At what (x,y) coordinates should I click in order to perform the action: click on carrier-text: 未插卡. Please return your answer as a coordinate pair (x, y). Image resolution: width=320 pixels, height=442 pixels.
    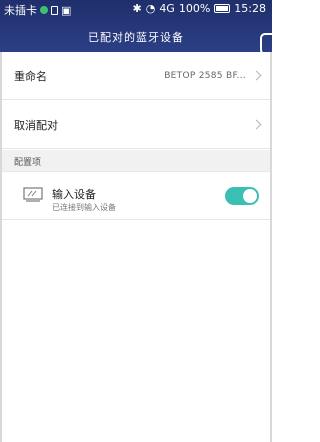
    Looking at the image, I should click on (20, 10).